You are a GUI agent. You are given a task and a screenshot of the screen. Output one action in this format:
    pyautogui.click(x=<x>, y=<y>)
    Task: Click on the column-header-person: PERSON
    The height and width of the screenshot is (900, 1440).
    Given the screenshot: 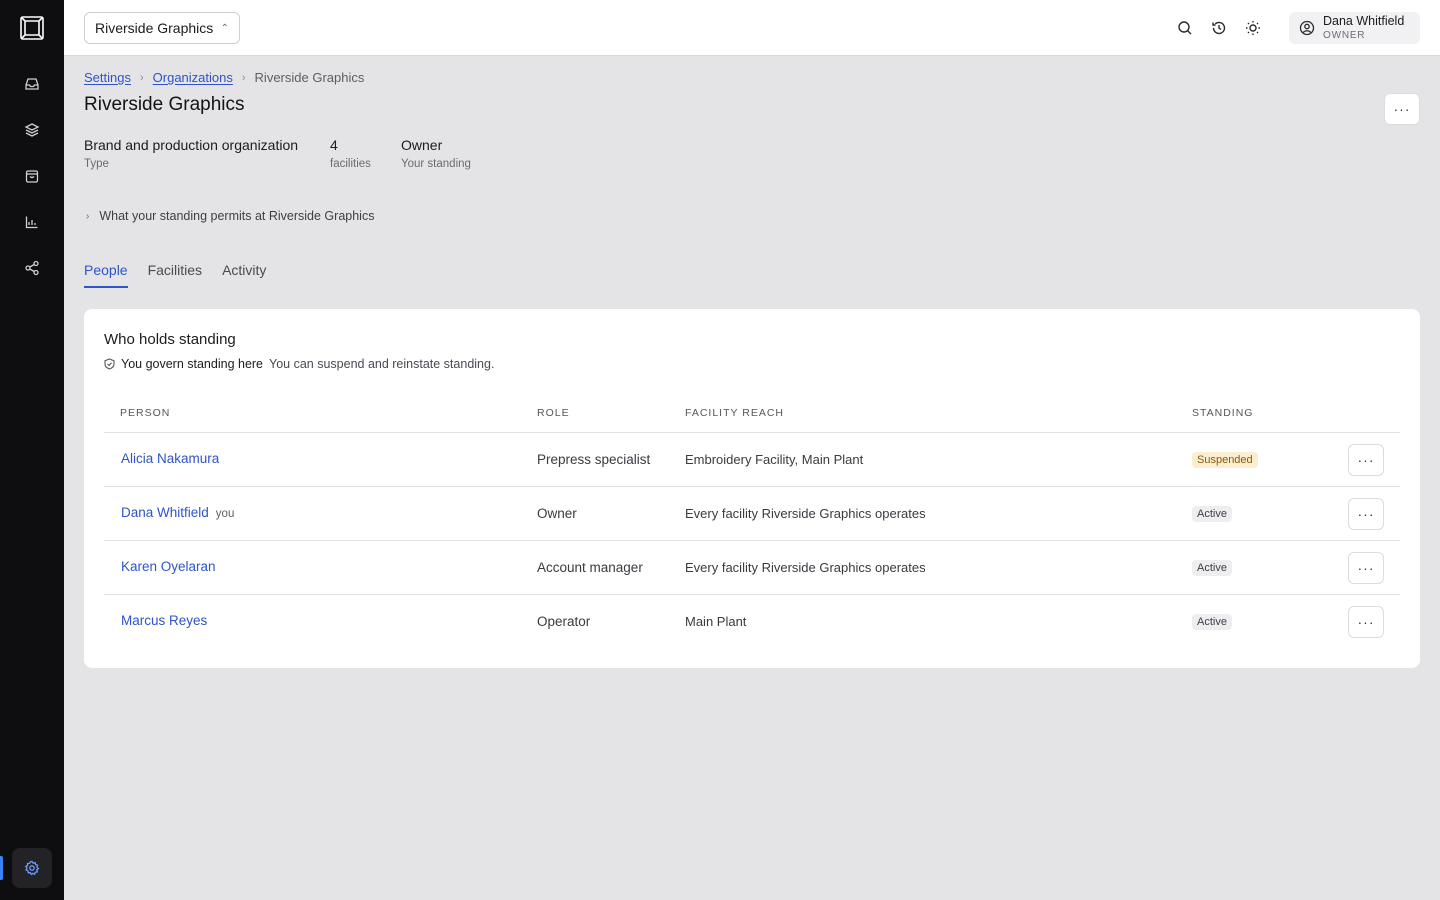 What is the action you would take?
    pyautogui.click(x=145, y=413)
    